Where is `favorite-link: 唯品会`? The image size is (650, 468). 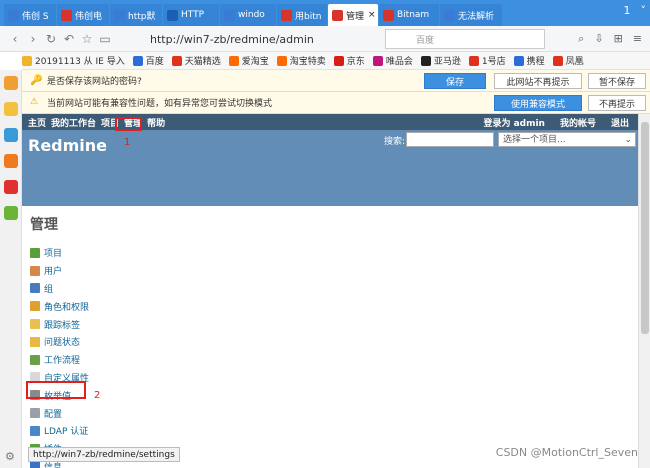 favorite-link: 唯品会 is located at coordinates (392, 60).